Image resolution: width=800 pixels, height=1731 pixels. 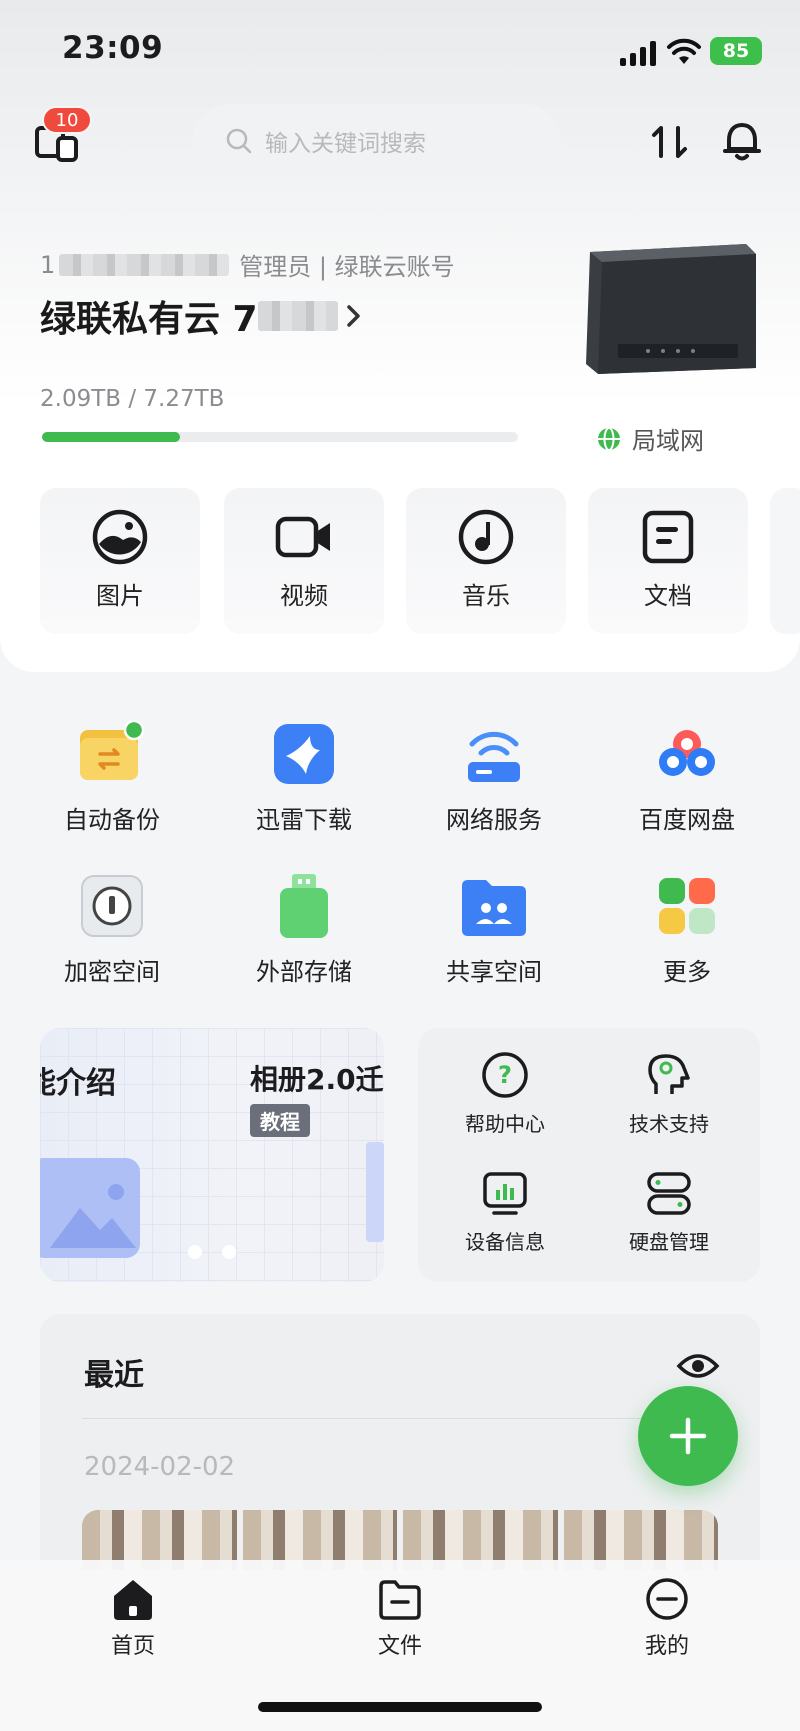 I want to click on battery-indicator: 85, so click(x=736, y=51).